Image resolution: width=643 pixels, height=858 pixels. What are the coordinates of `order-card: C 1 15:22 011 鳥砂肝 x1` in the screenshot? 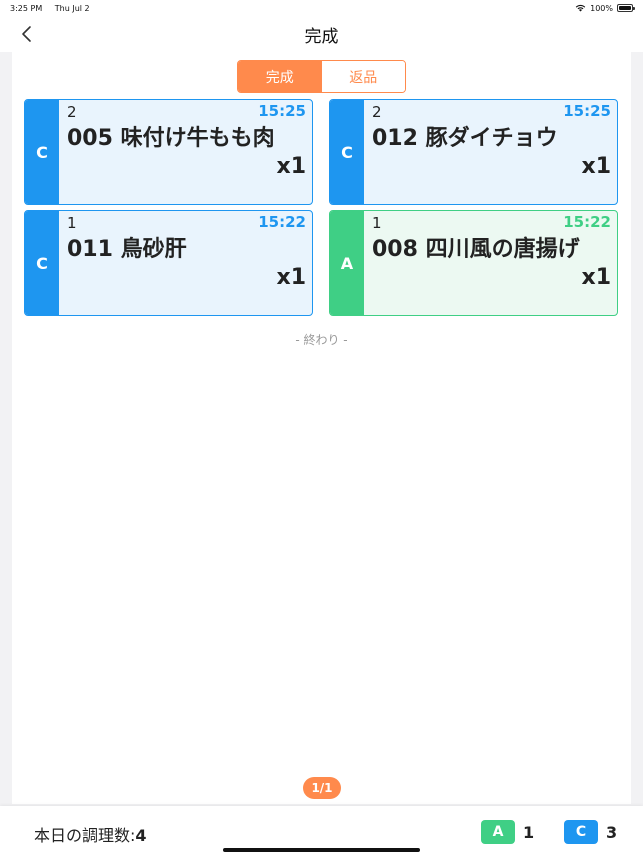 It's located at (168, 263).